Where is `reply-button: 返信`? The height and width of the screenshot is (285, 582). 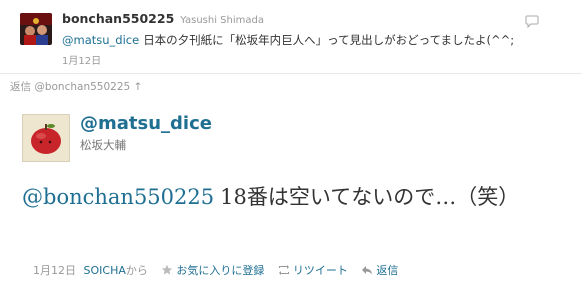 reply-button: 返信 is located at coordinates (379, 270).